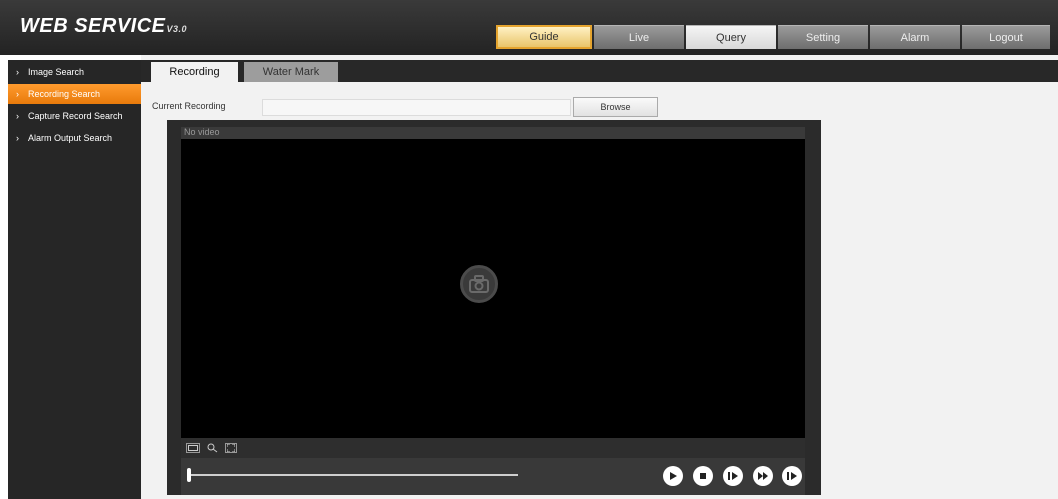 This screenshot has width=1058, height=499. Describe the element at coordinates (479, 284) in the screenshot. I see `no-camera-icon` at that location.